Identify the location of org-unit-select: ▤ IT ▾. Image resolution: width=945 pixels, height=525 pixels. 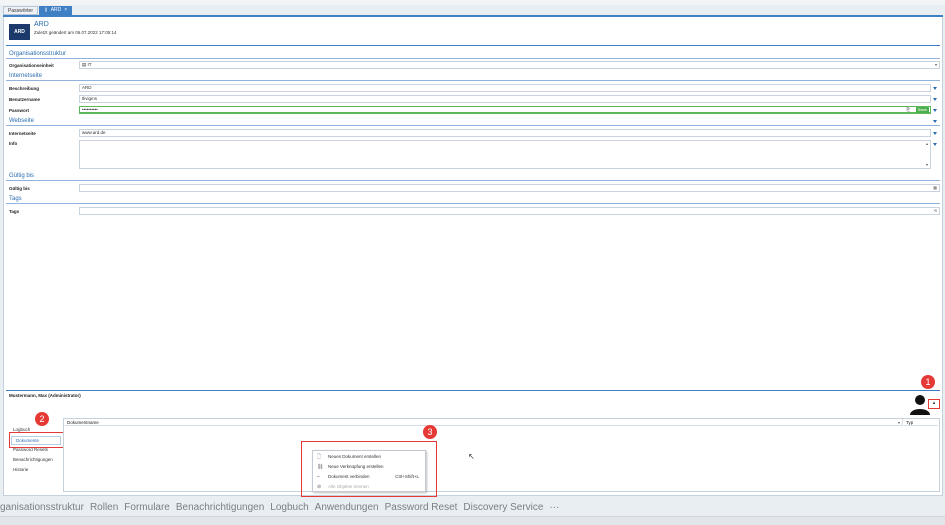
(509, 65).